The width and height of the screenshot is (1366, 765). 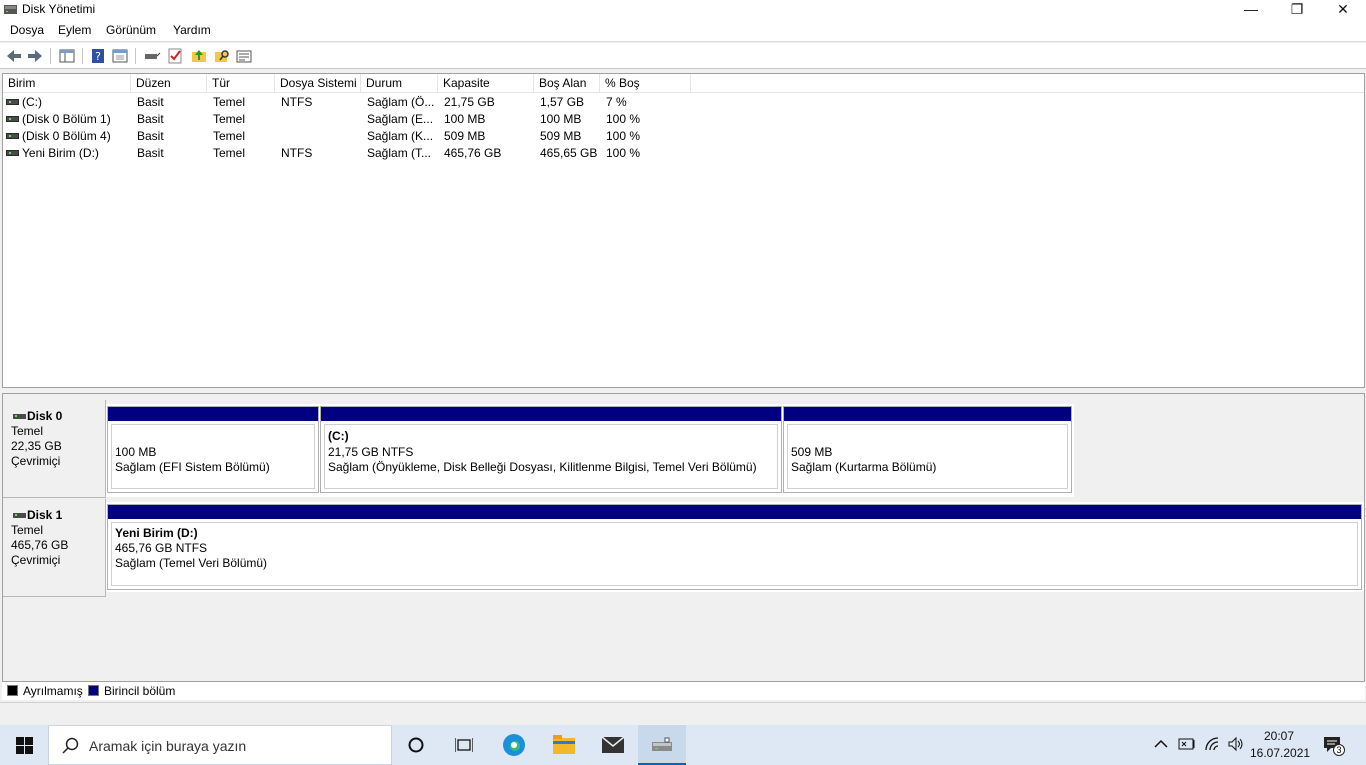 What do you see at coordinates (399, 83) in the screenshot?
I see `column-header-status: Durum` at bounding box center [399, 83].